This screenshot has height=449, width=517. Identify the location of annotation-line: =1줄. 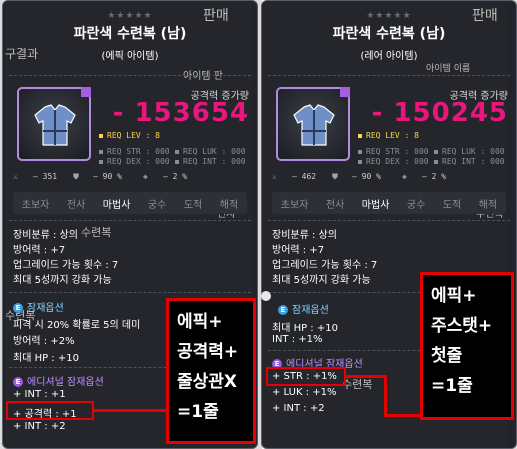
(452, 386).